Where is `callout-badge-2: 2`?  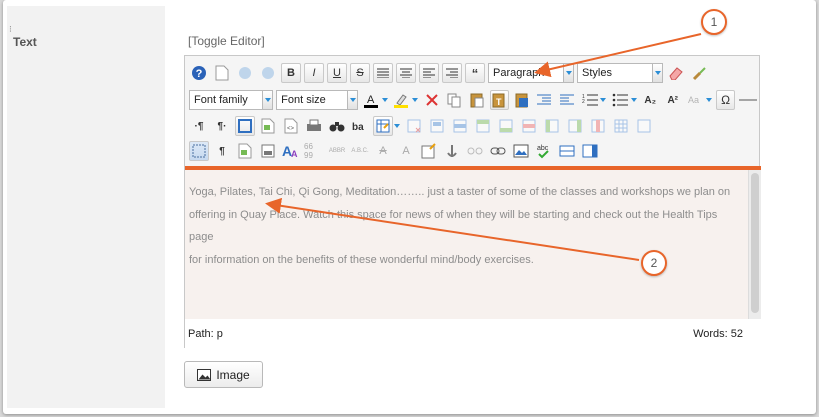
callout-badge-2: 2 is located at coordinates (654, 263).